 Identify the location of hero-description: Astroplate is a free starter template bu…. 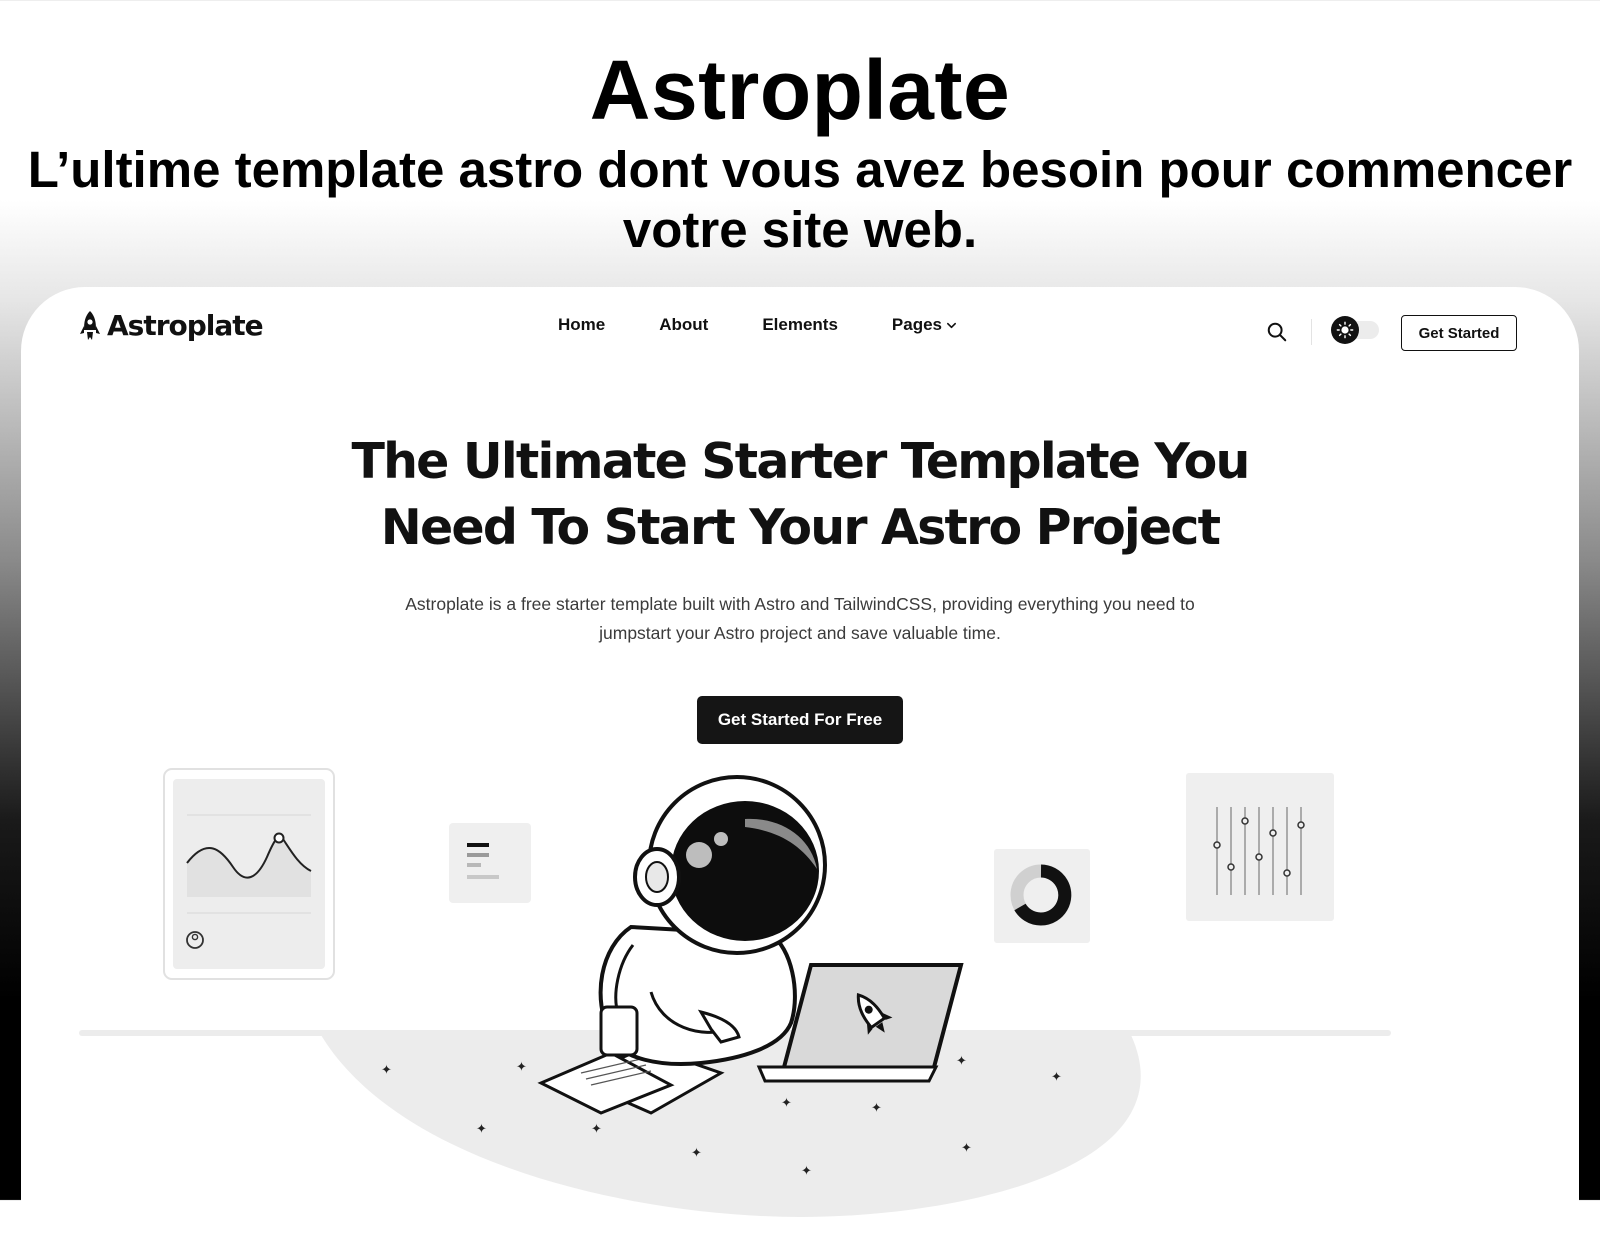
(800, 618).